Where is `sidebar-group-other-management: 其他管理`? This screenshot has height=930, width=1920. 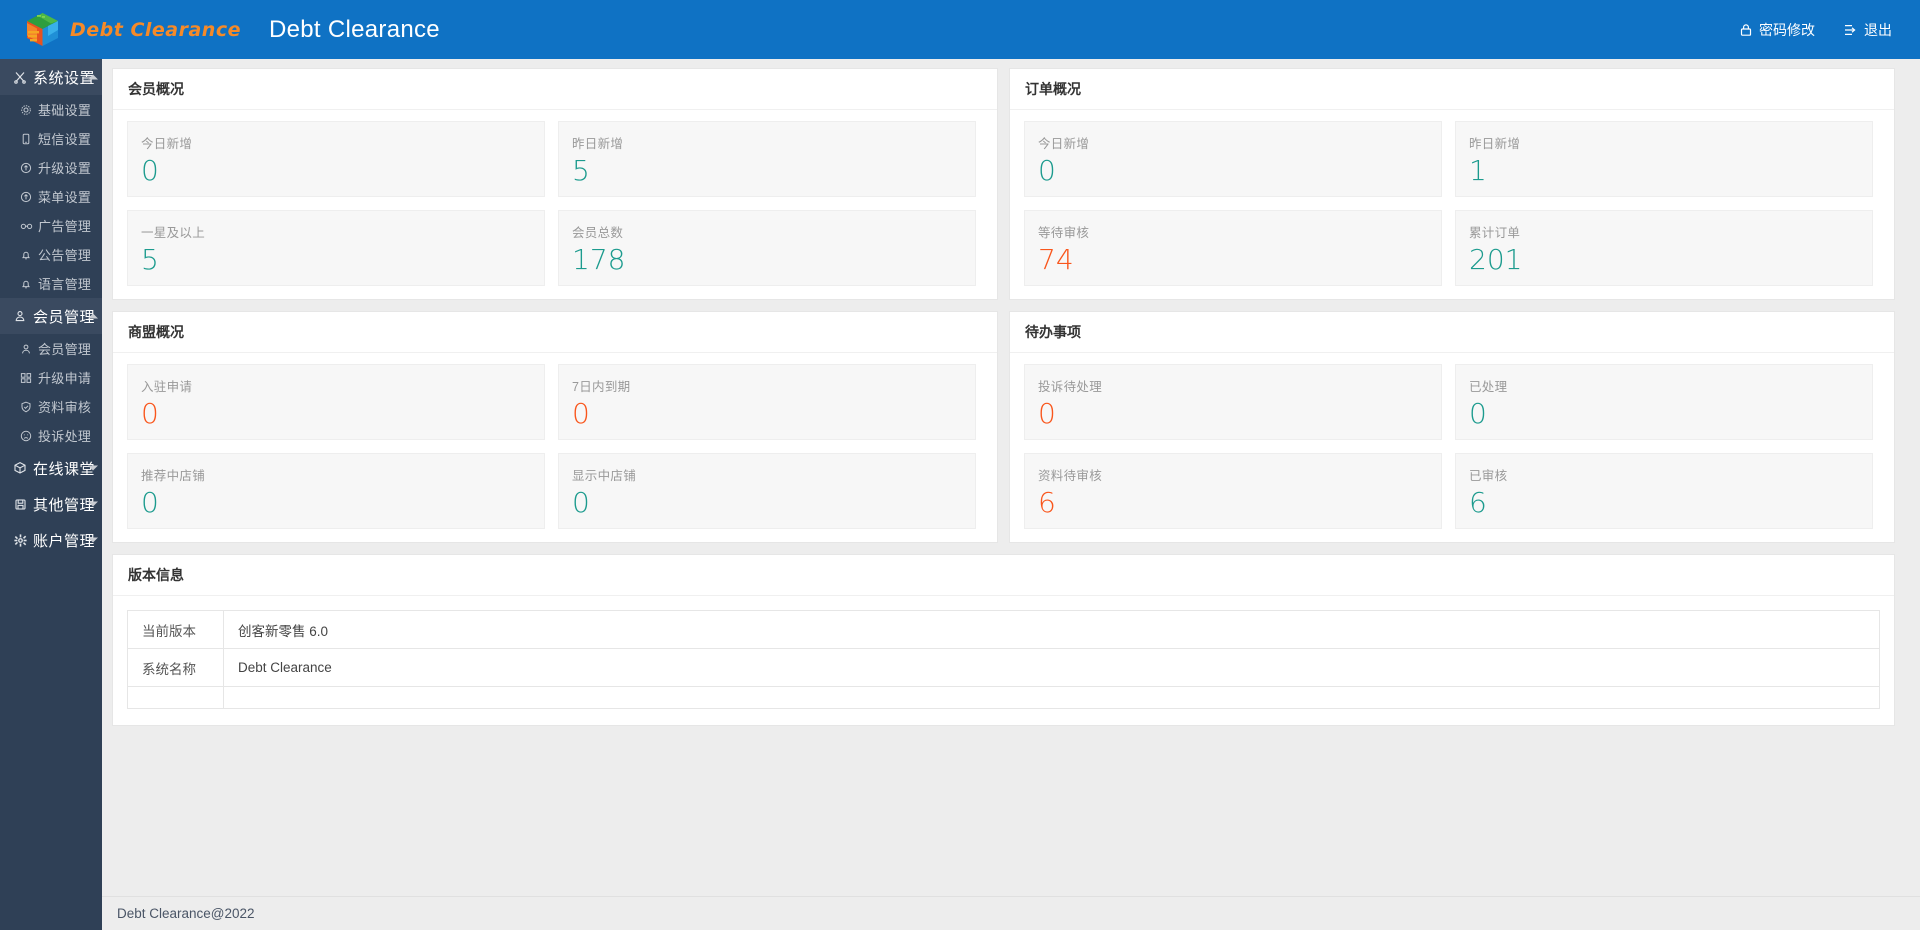
sidebar-group-other-management: 其他管理 is located at coordinates (51, 504).